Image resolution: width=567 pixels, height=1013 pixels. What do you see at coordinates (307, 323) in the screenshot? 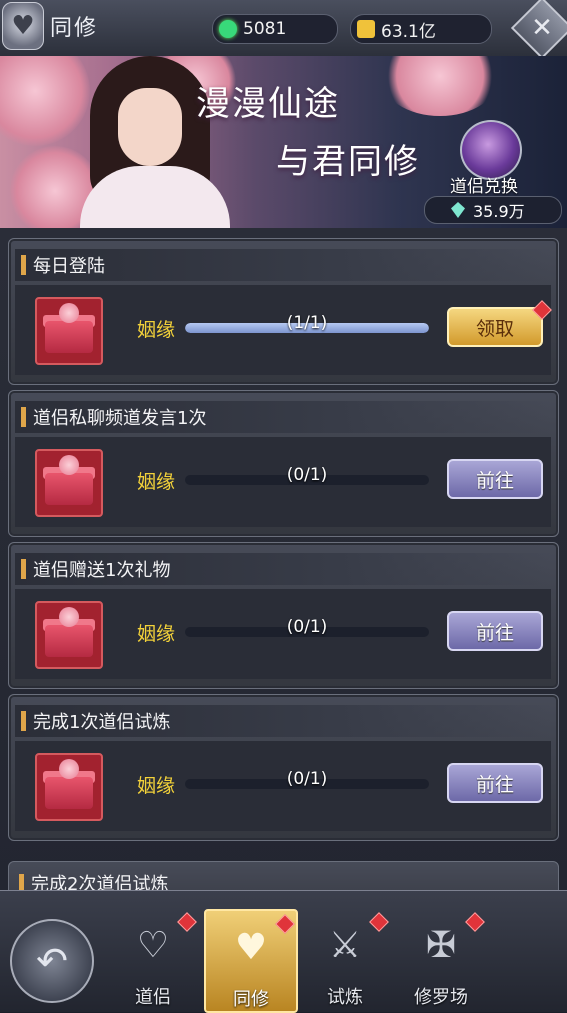
I see `progress-text: (1/1)` at bounding box center [307, 323].